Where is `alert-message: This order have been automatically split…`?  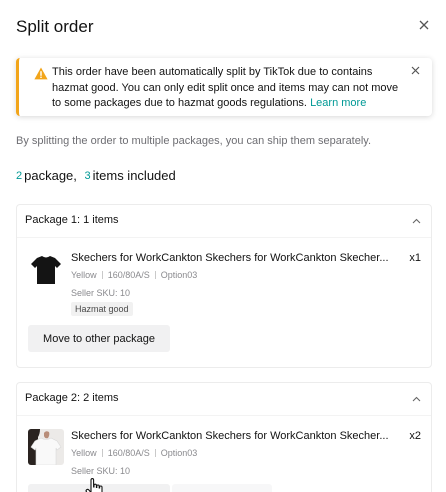
alert-message: This order have been automatically split… is located at coordinates (230, 88).